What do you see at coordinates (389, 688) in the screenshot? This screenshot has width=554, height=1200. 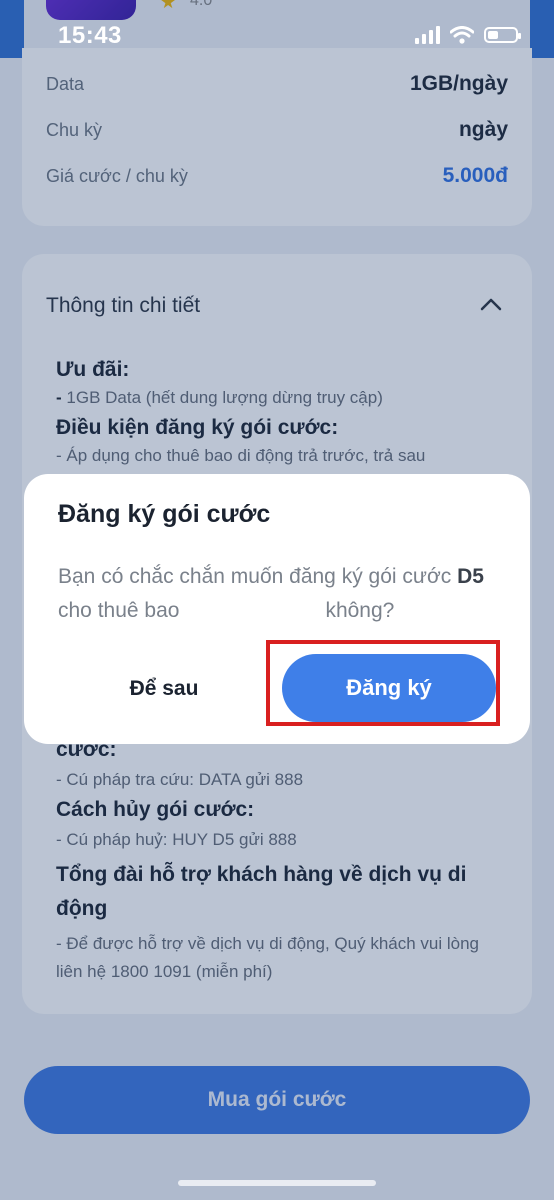 I see `register-button: Đăng ký` at bounding box center [389, 688].